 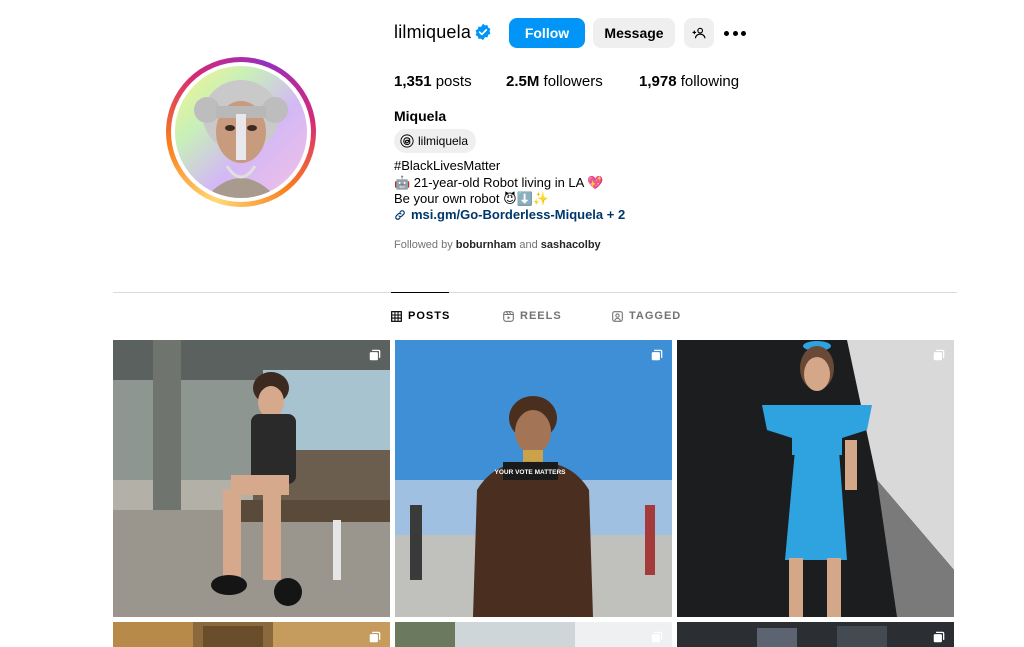 What do you see at coordinates (499, 182) in the screenshot?
I see `bio-line-description: 🤖 21-year-old Robot living in LA 💖` at bounding box center [499, 182].